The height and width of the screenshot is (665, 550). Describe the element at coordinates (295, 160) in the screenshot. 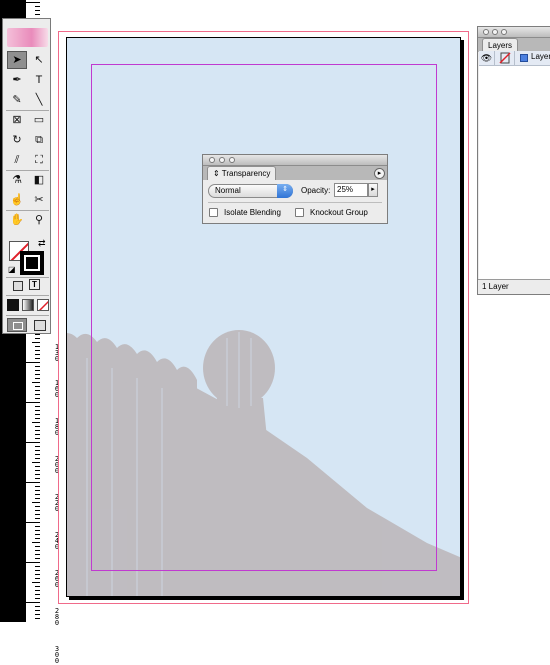

I see `transparency-titlebar` at that location.